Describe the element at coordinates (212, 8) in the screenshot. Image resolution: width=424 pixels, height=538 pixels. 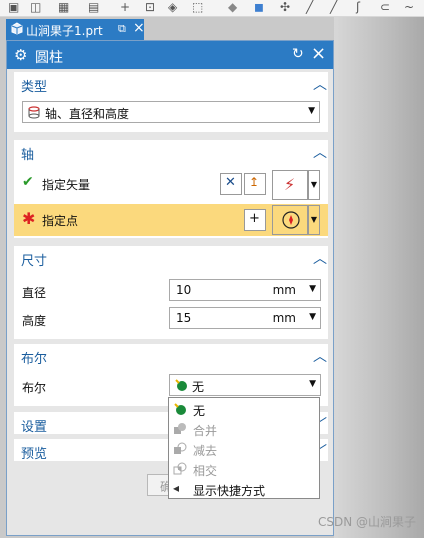
I see `top-toolbar: ▣ ◫ ▦ ▤ + ⊡ ◈ ⬚ ◆ ◼ ✣ ╱ ╱ ʃ ⊂ ~` at that location.